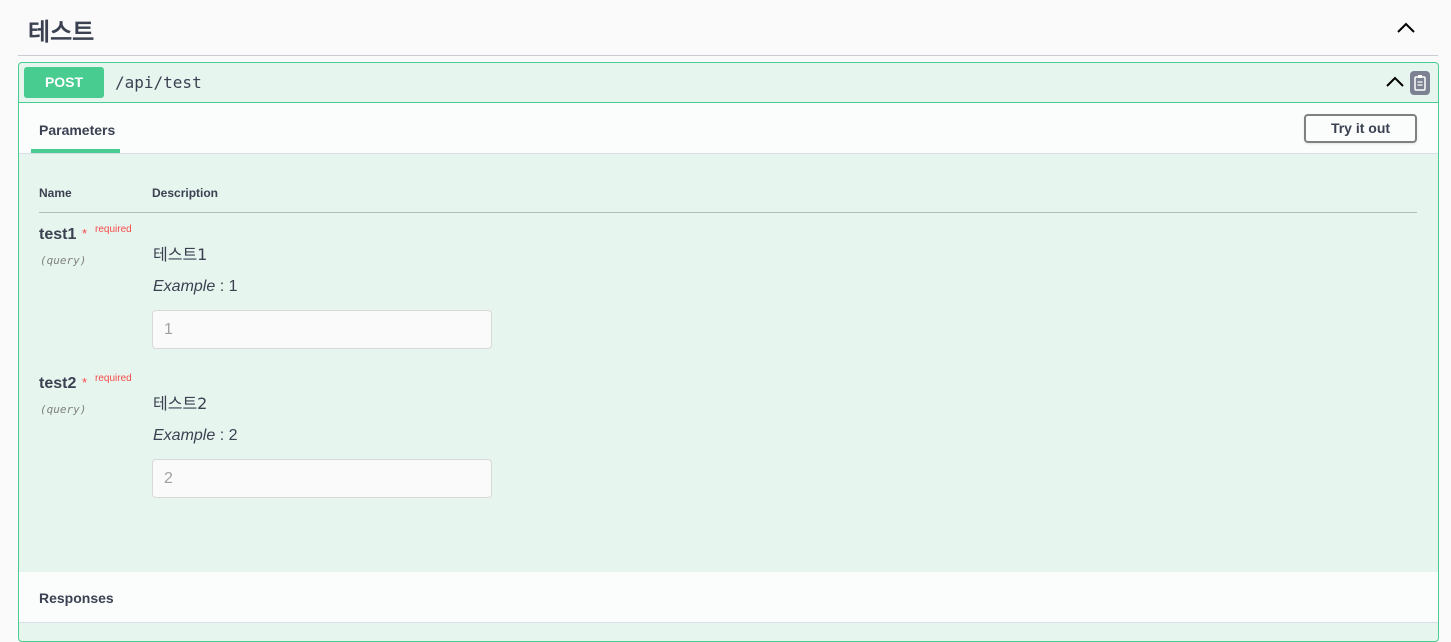  Describe the element at coordinates (61, 32) in the screenshot. I see `tag-title: 테스트` at that location.